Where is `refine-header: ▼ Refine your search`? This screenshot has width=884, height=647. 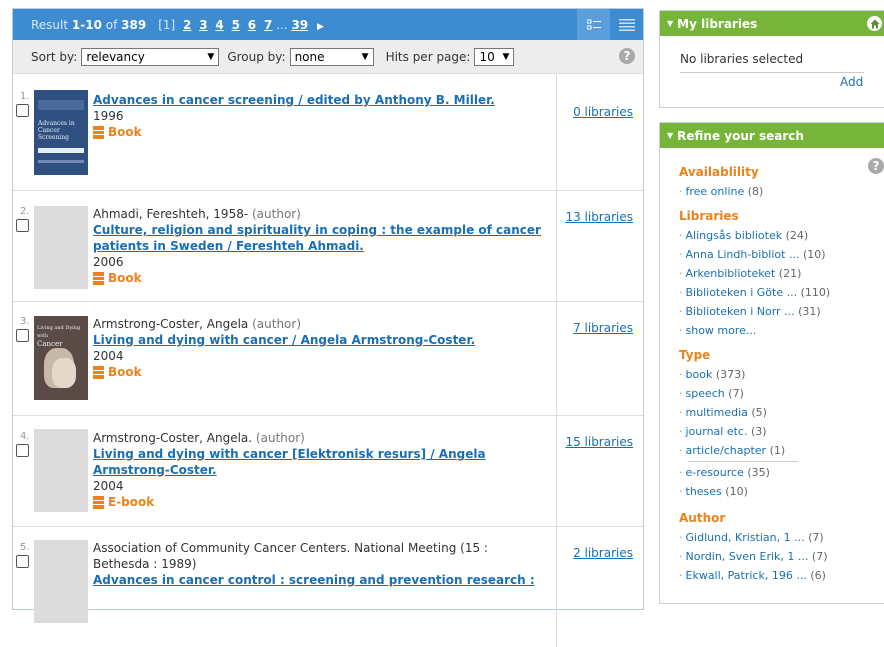 refine-header: ▼ Refine your search is located at coordinates (772, 135).